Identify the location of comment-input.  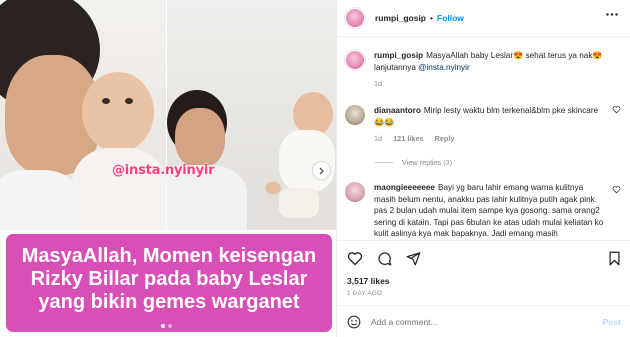
(487, 322).